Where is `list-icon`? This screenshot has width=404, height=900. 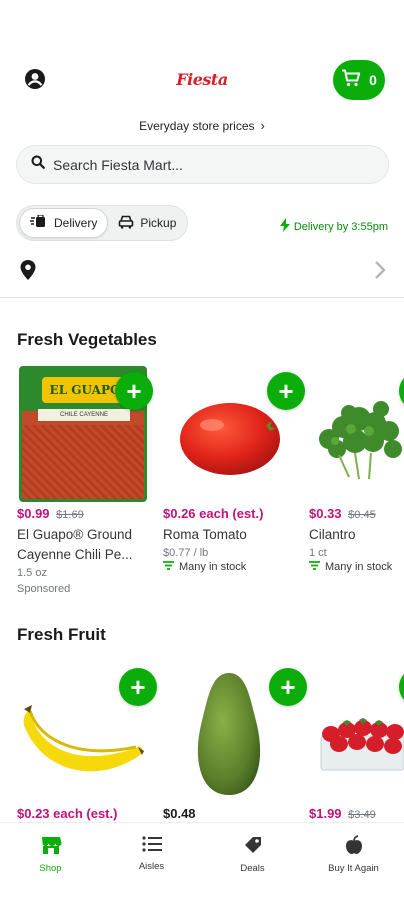 list-icon is located at coordinates (151, 845).